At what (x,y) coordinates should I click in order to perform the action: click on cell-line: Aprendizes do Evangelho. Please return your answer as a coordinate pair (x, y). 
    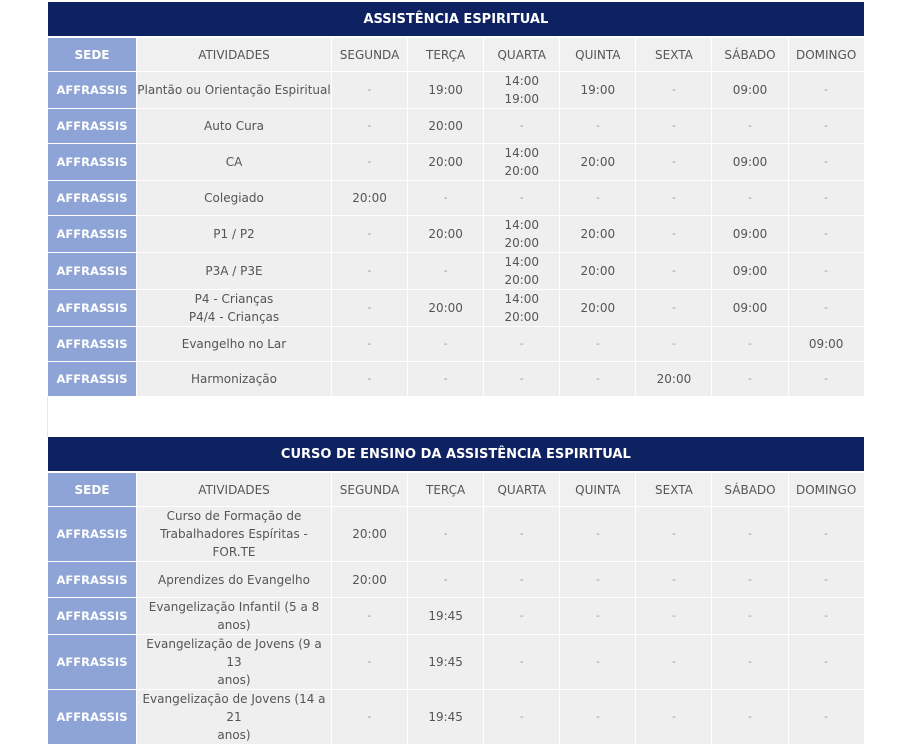
    Looking at the image, I should click on (234, 579).